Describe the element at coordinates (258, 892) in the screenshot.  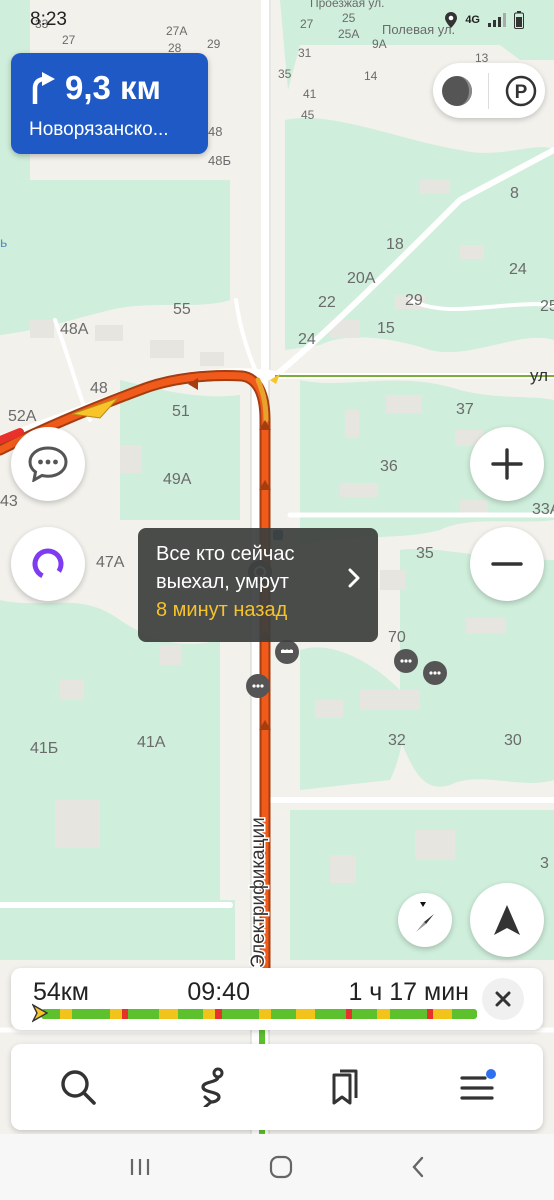
I see `road-name-label: Электрификации` at that location.